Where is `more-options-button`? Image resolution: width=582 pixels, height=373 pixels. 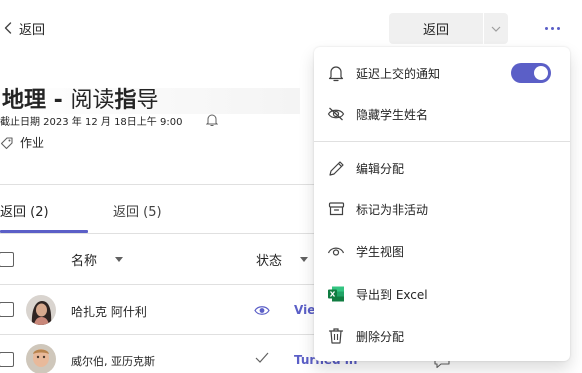
more-options-button is located at coordinates (552, 28).